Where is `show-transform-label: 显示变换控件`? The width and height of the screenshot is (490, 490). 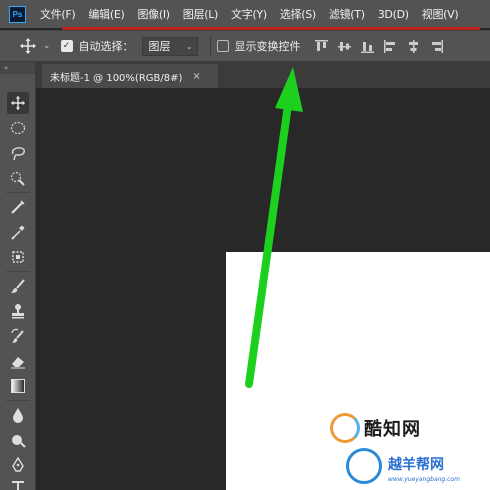
show-transform-label: 显示变换控件 is located at coordinates (267, 46).